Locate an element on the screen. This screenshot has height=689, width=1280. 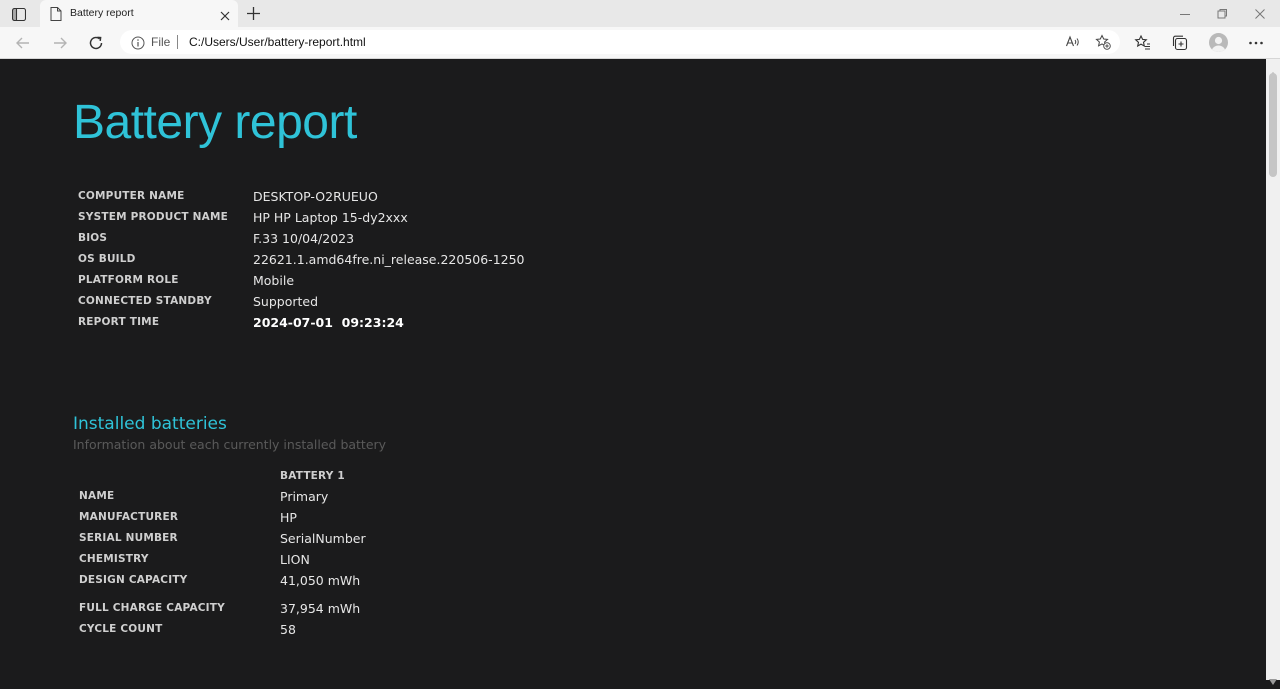
chemistry-value: LION is located at coordinates (295, 559).